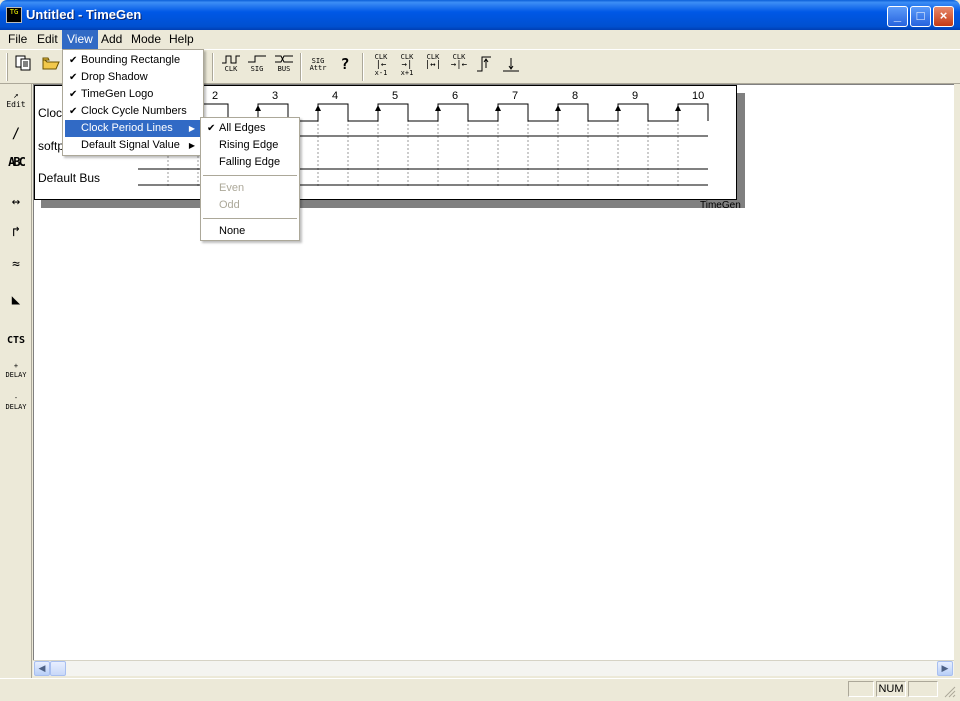 The width and height of the screenshot is (960, 701). I want to click on falling-edge-icon, so click(511, 65).